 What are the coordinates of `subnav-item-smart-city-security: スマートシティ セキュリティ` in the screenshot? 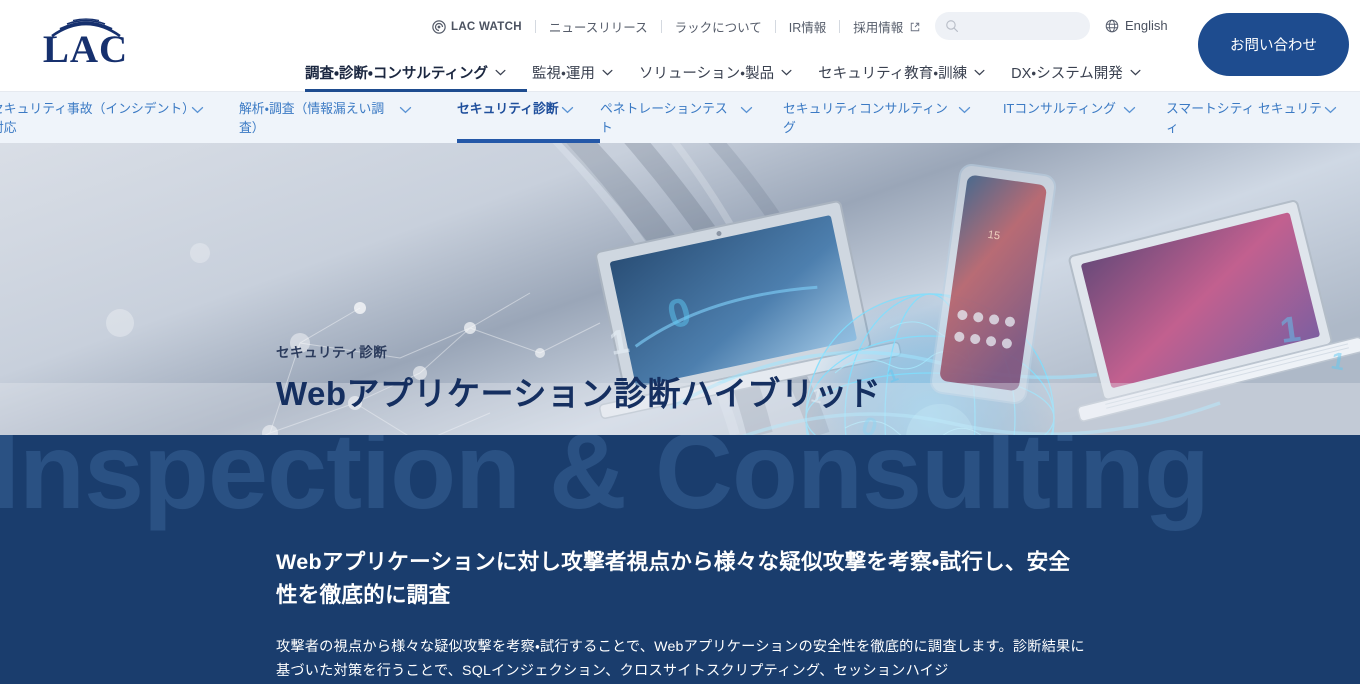 It's located at (1263, 117).